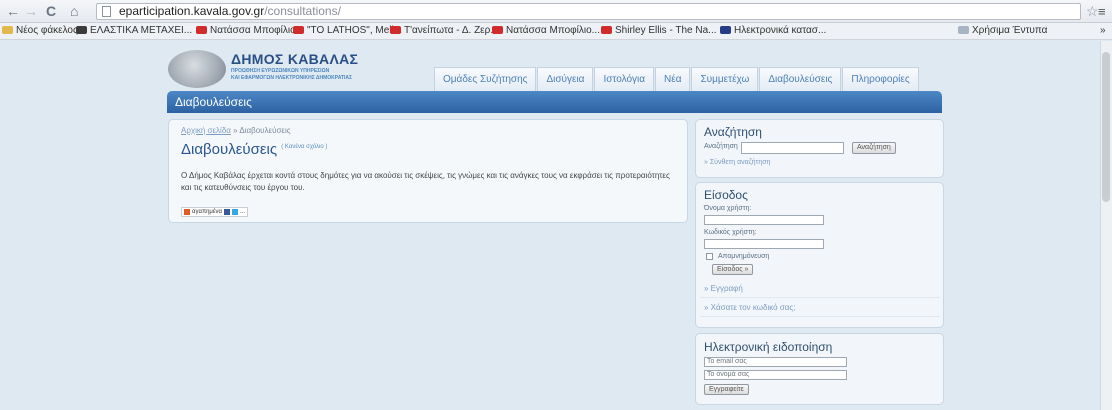 The height and width of the screenshot is (410, 1112). What do you see at coordinates (880, 79) in the screenshot?
I see `tab-information: Πληροφορίες` at bounding box center [880, 79].